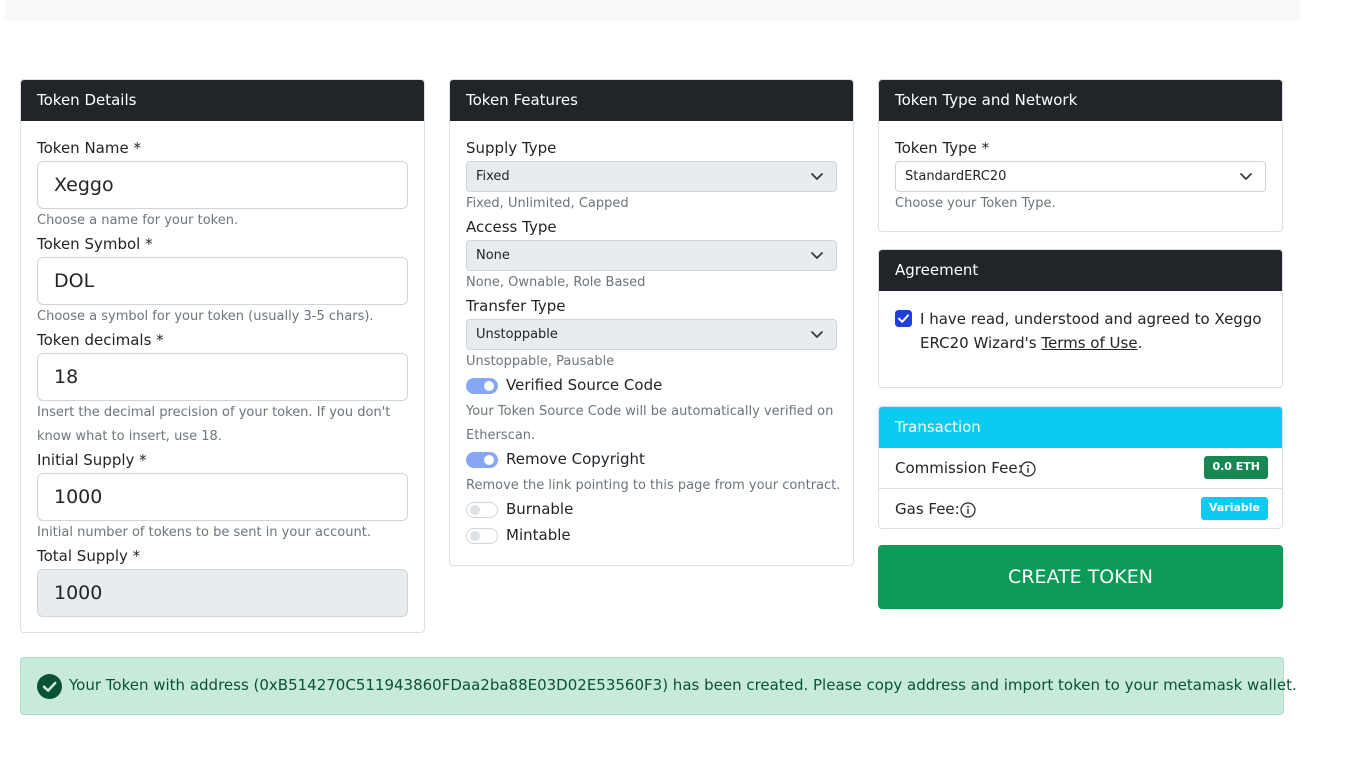 This screenshot has width=1345, height=757. What do you see at coordinates (575, 459) in the screenshot?
I see `remove-copyright-label: Remove Copyright` at bounding box center [575, 459].